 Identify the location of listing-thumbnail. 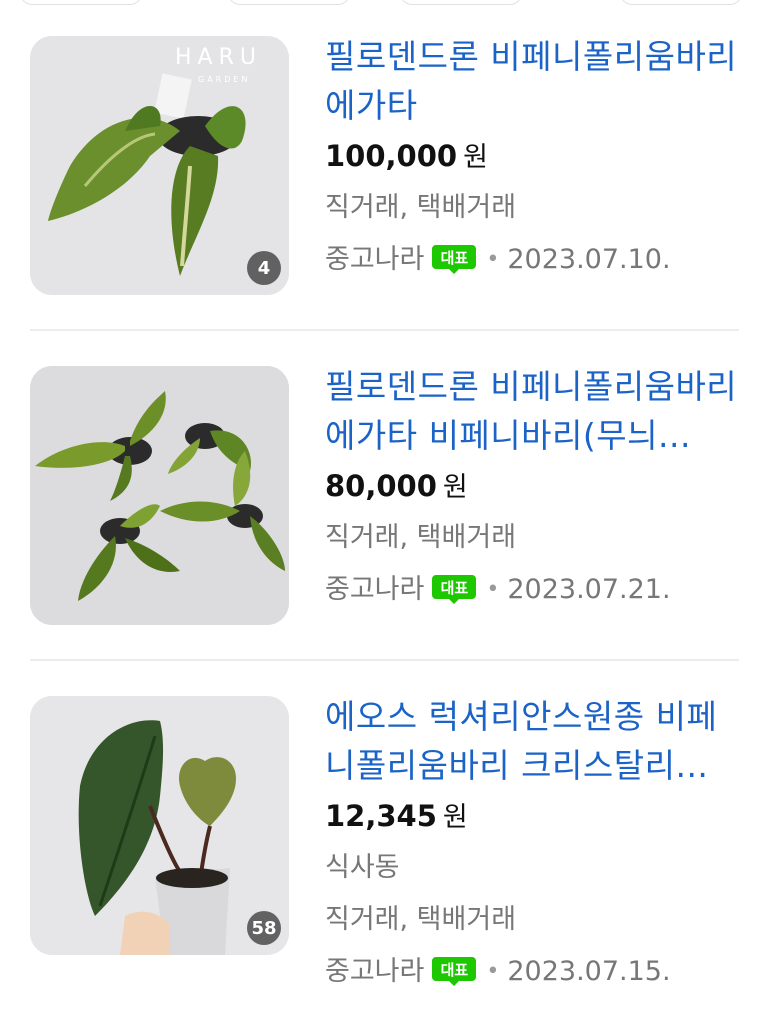
(159, 495).